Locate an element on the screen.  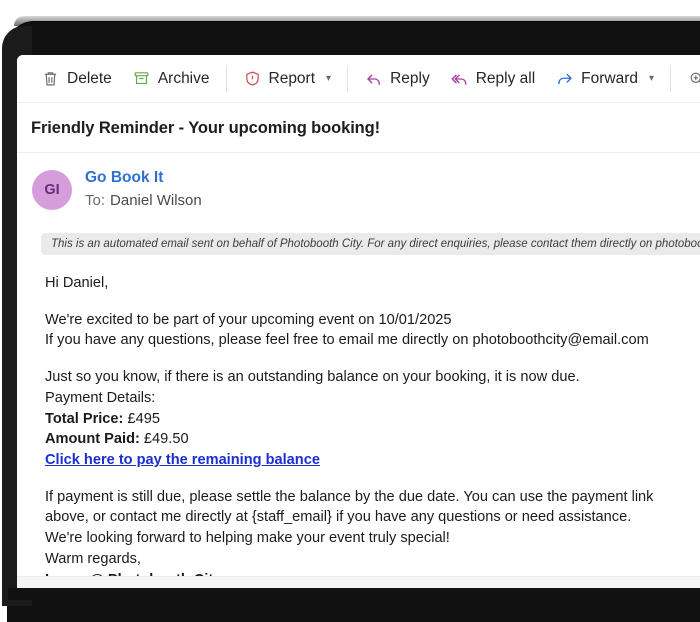
payment-details-heading: Payment Details: is located at coordinates (100, 397).